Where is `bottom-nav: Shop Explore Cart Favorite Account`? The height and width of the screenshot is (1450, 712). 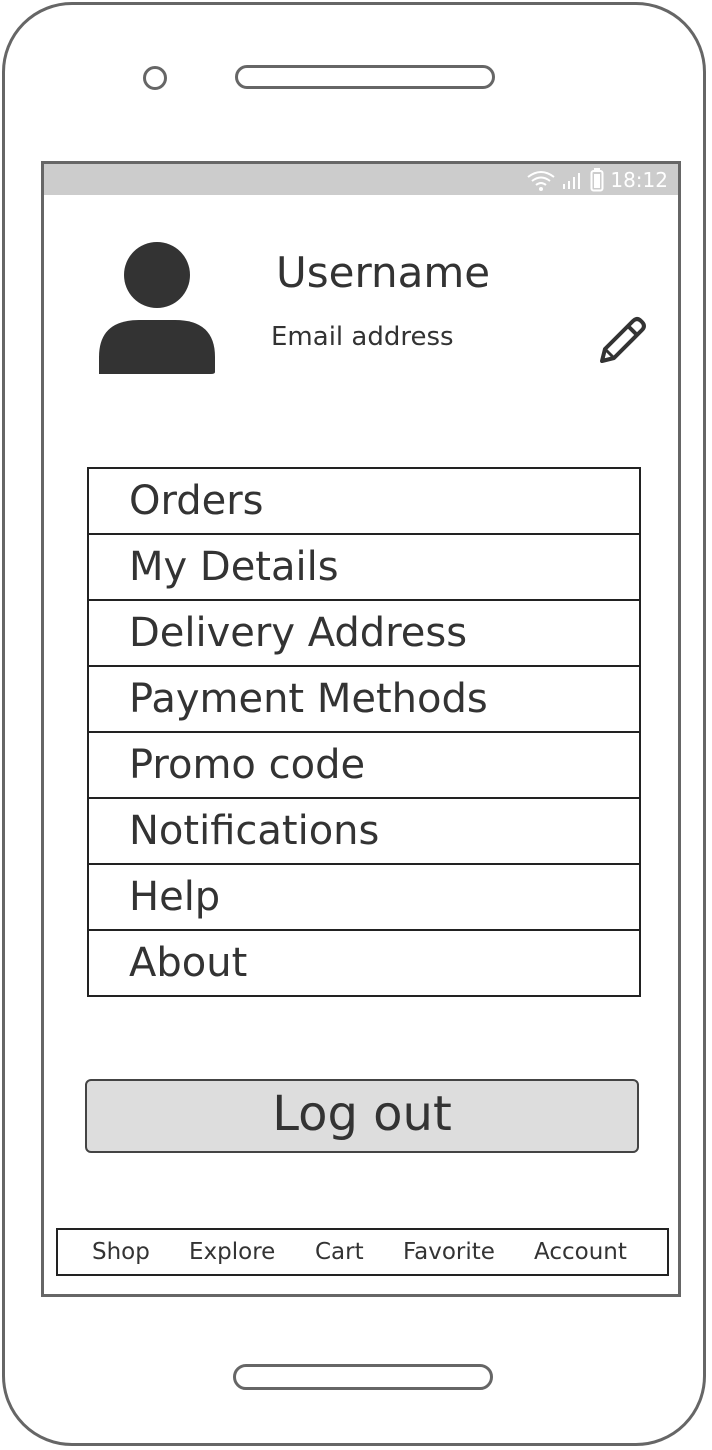 bottom-nav: Shop Explore Cart Favorite Account is located at coordinates (362, 1252).